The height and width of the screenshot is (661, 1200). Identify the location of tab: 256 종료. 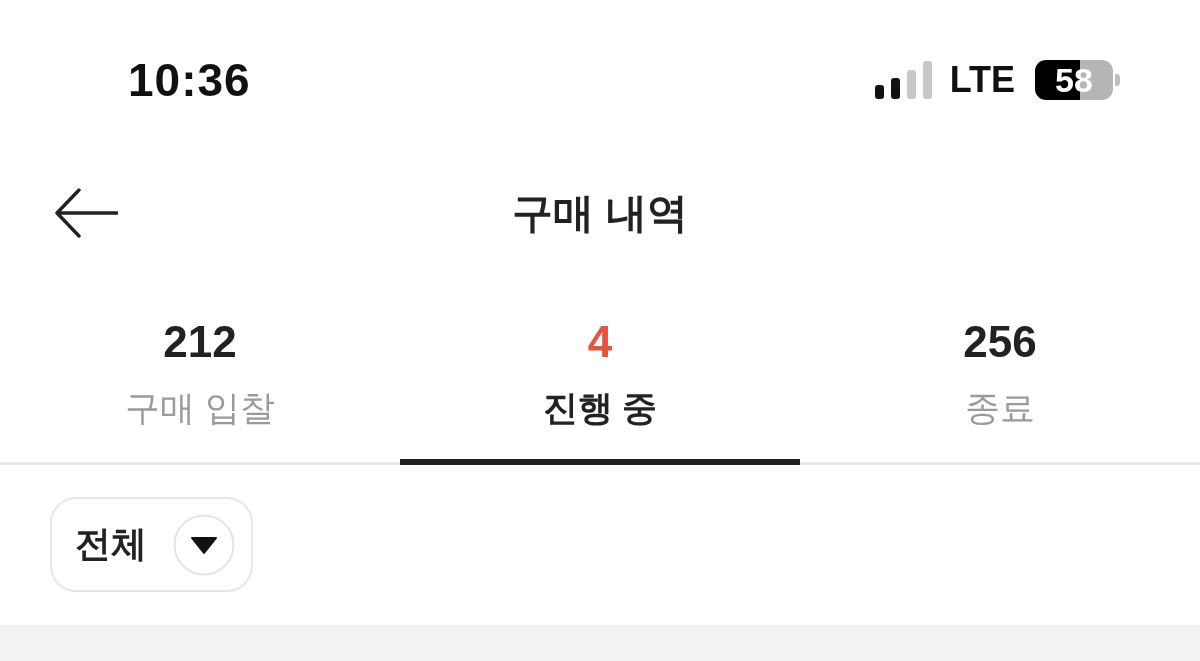
(1000, 365).